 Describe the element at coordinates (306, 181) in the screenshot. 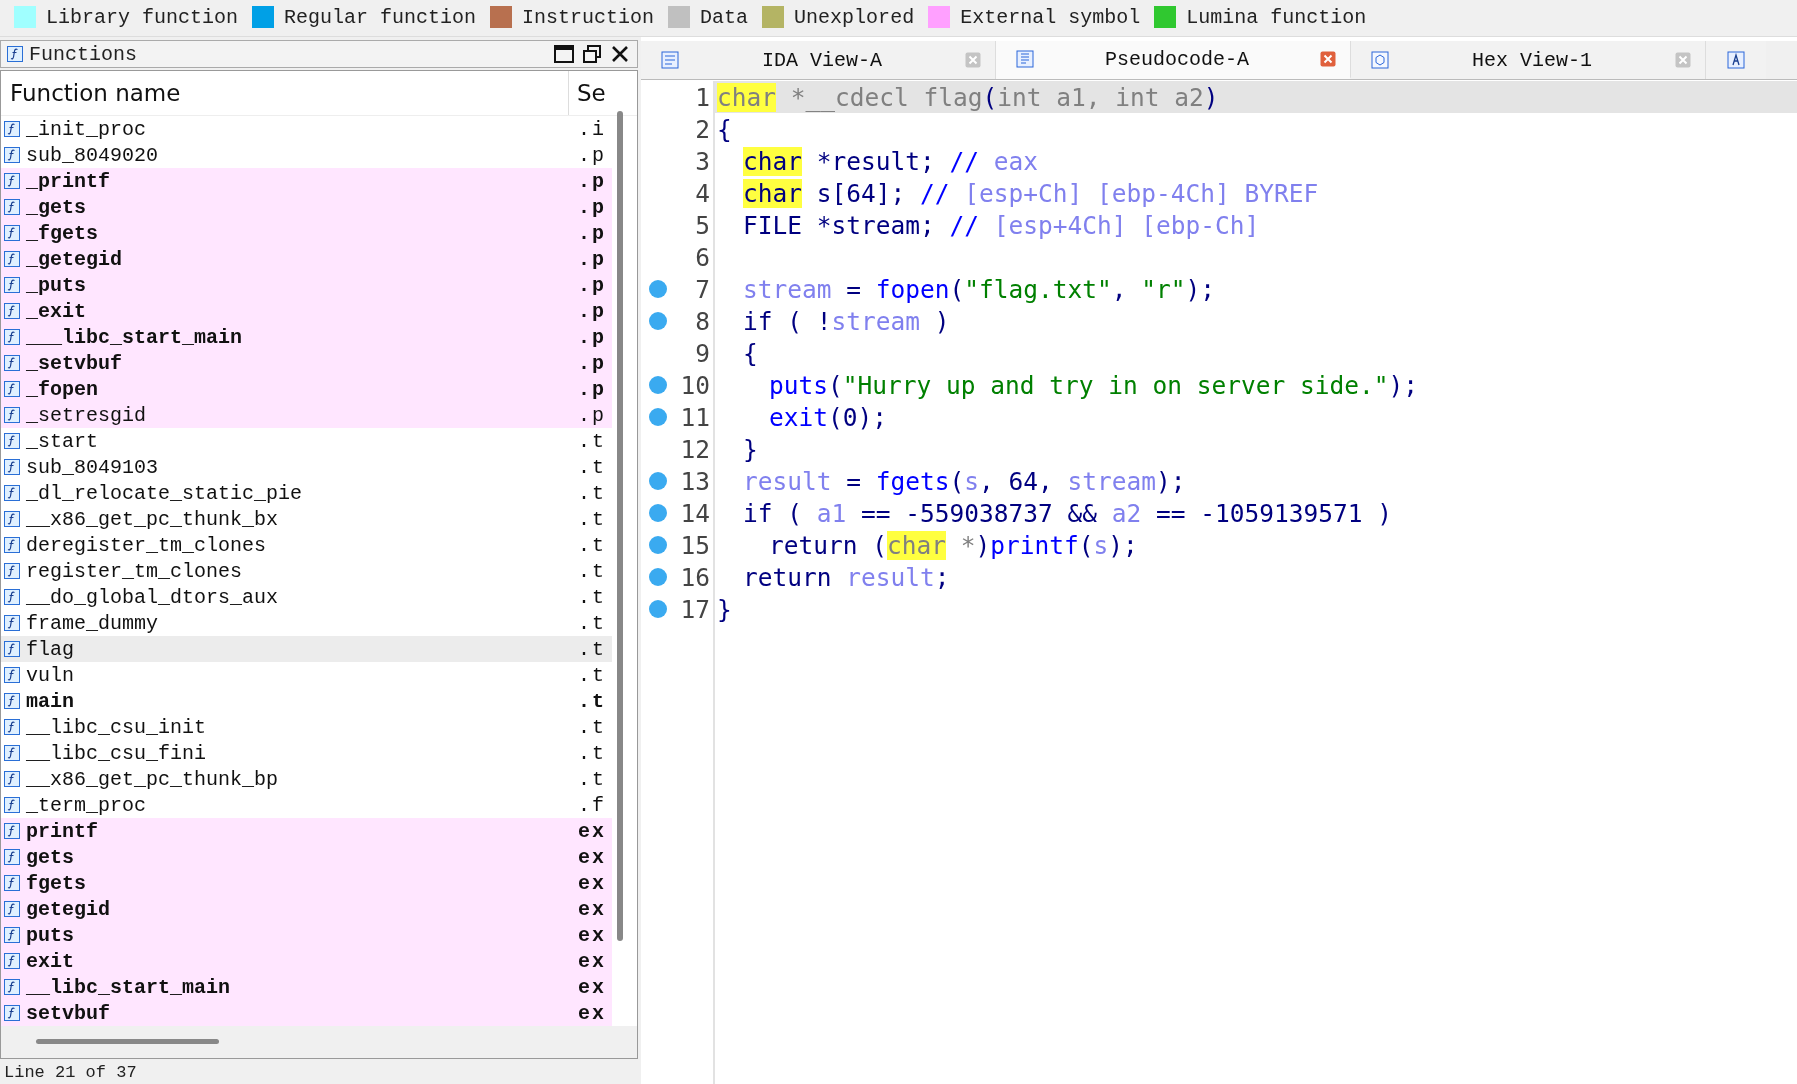

I see `function-row: _printf .p` at that location.